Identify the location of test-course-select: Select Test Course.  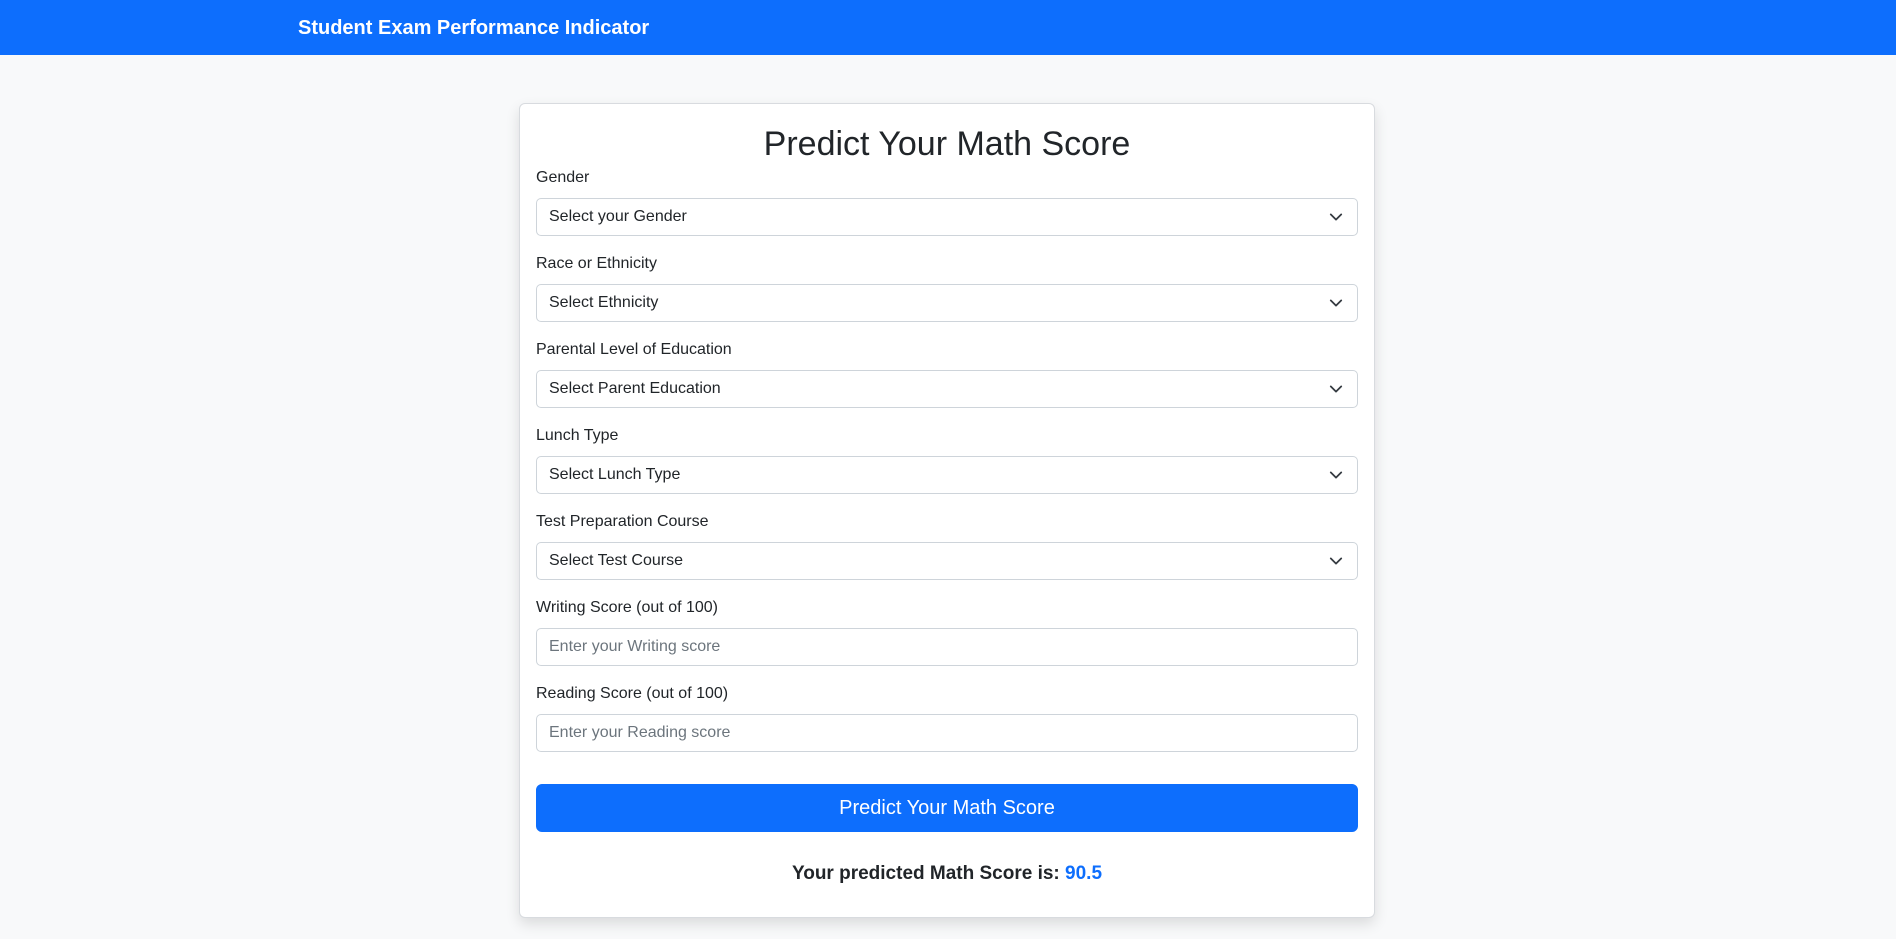
(947, 561).